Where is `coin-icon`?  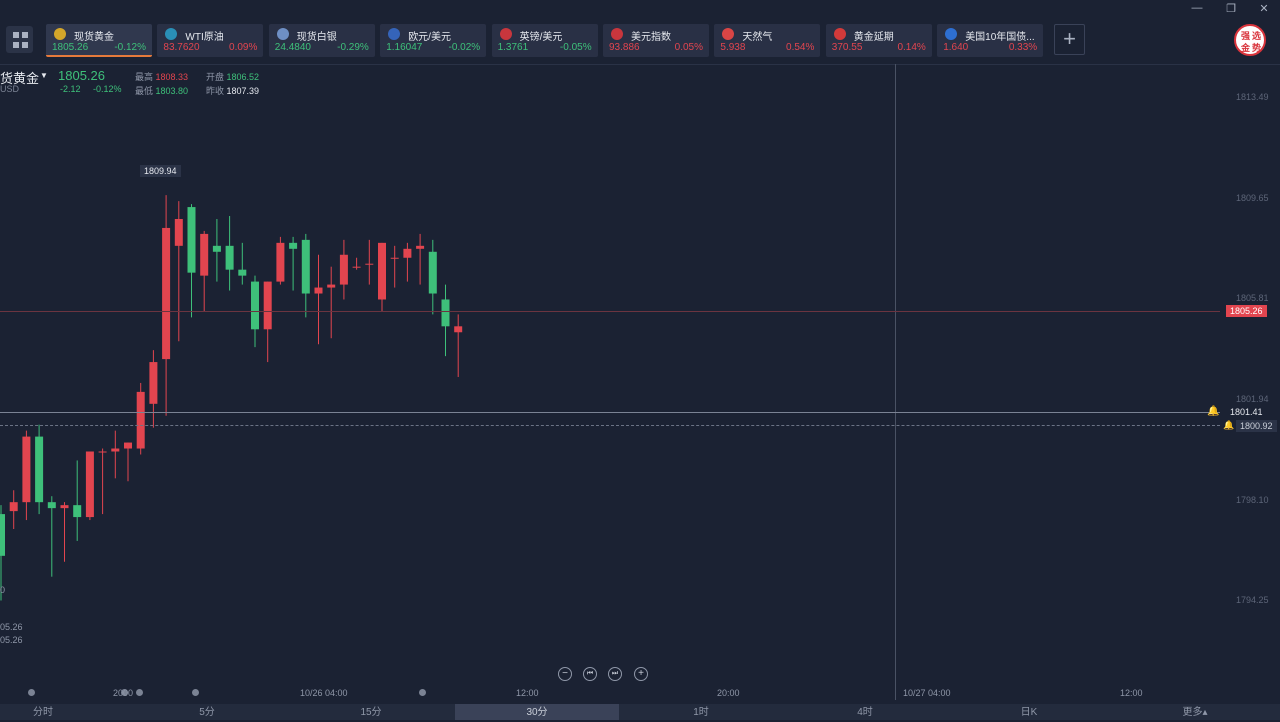 coin-icon is located at coordinates (60, 34).